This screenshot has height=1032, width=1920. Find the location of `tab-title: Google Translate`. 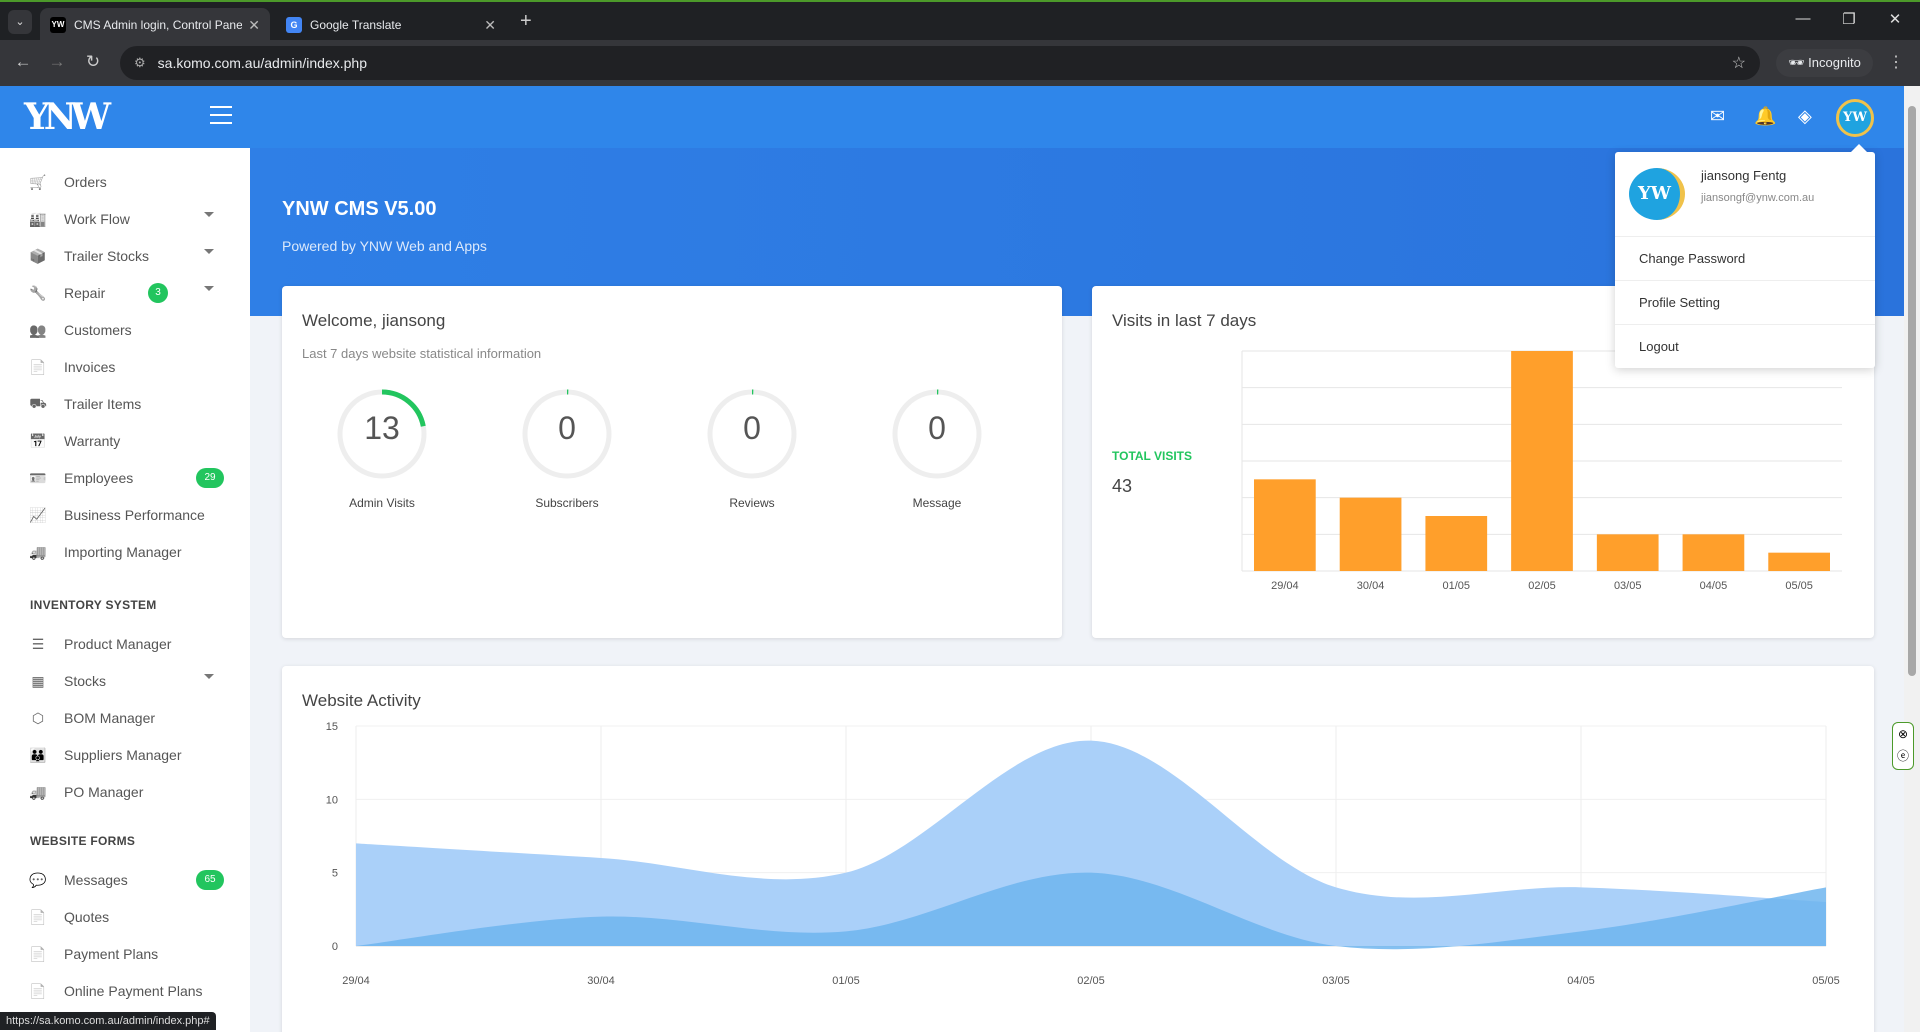

tab-title: Google Translate is located at coordinates (356, 25).